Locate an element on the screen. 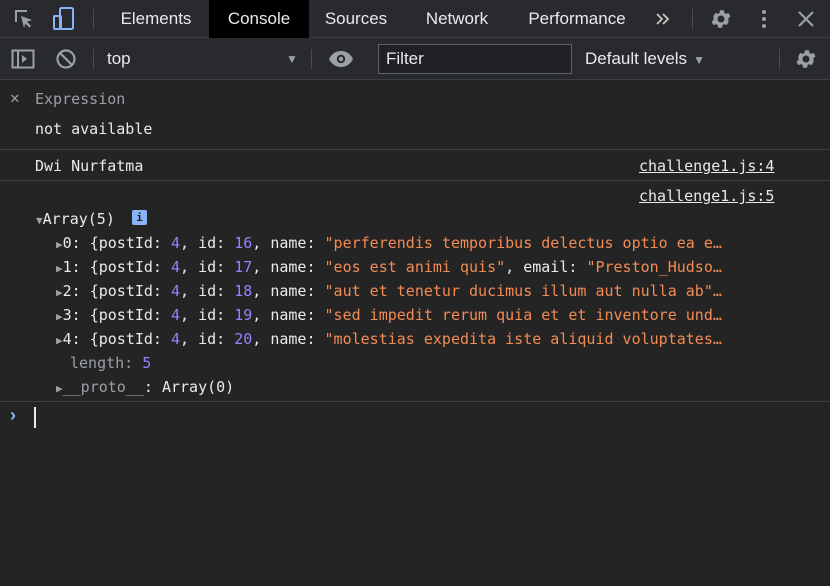 This screenshot has height=586, width=830. clear-console-icon is located at coordinates (66, 59).